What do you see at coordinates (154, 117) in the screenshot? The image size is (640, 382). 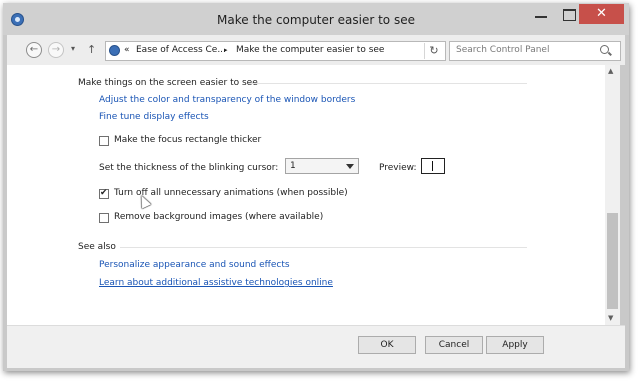 I see `fine-tune-display-effects-link: Fine tune display effects` at bounding box center [154, 117].